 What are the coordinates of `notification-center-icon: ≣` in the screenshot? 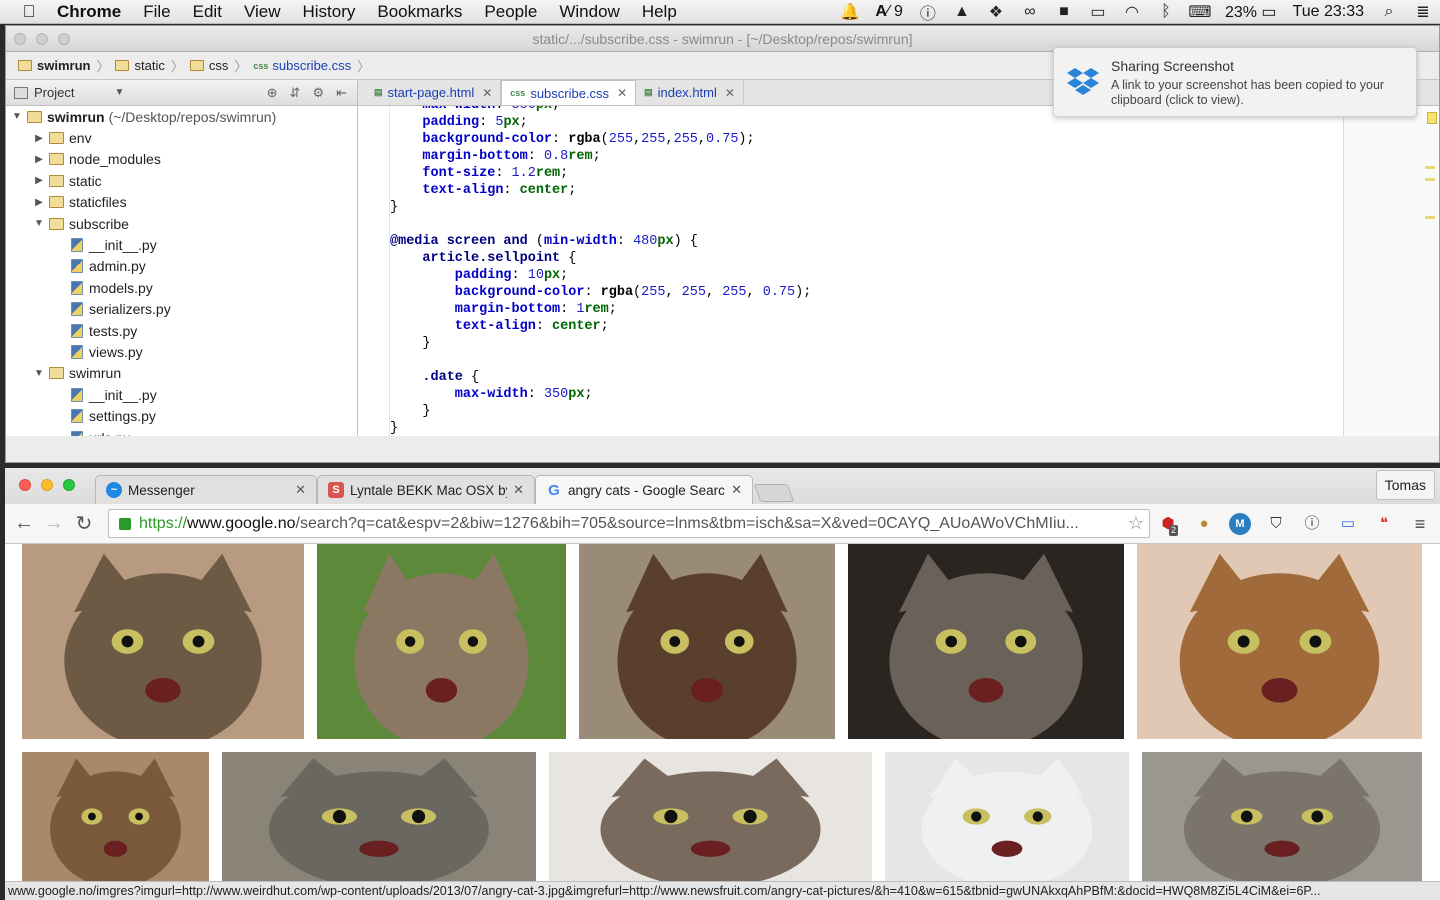 It's located at (1423, 12).